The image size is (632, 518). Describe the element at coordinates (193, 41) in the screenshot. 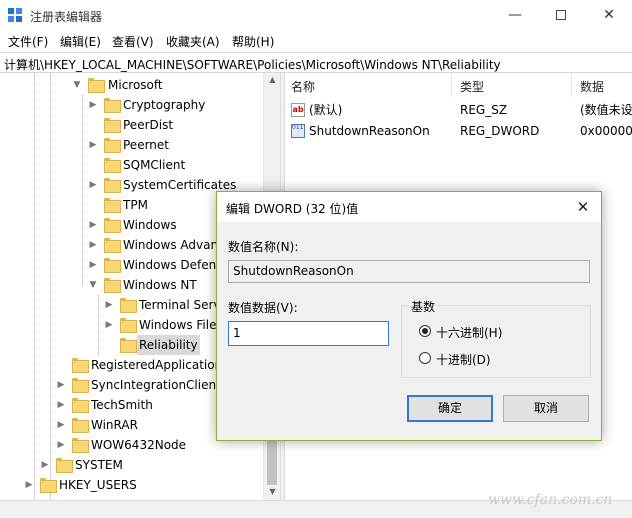

I see `menu-favorites: 收藏夹(A)` at that location.